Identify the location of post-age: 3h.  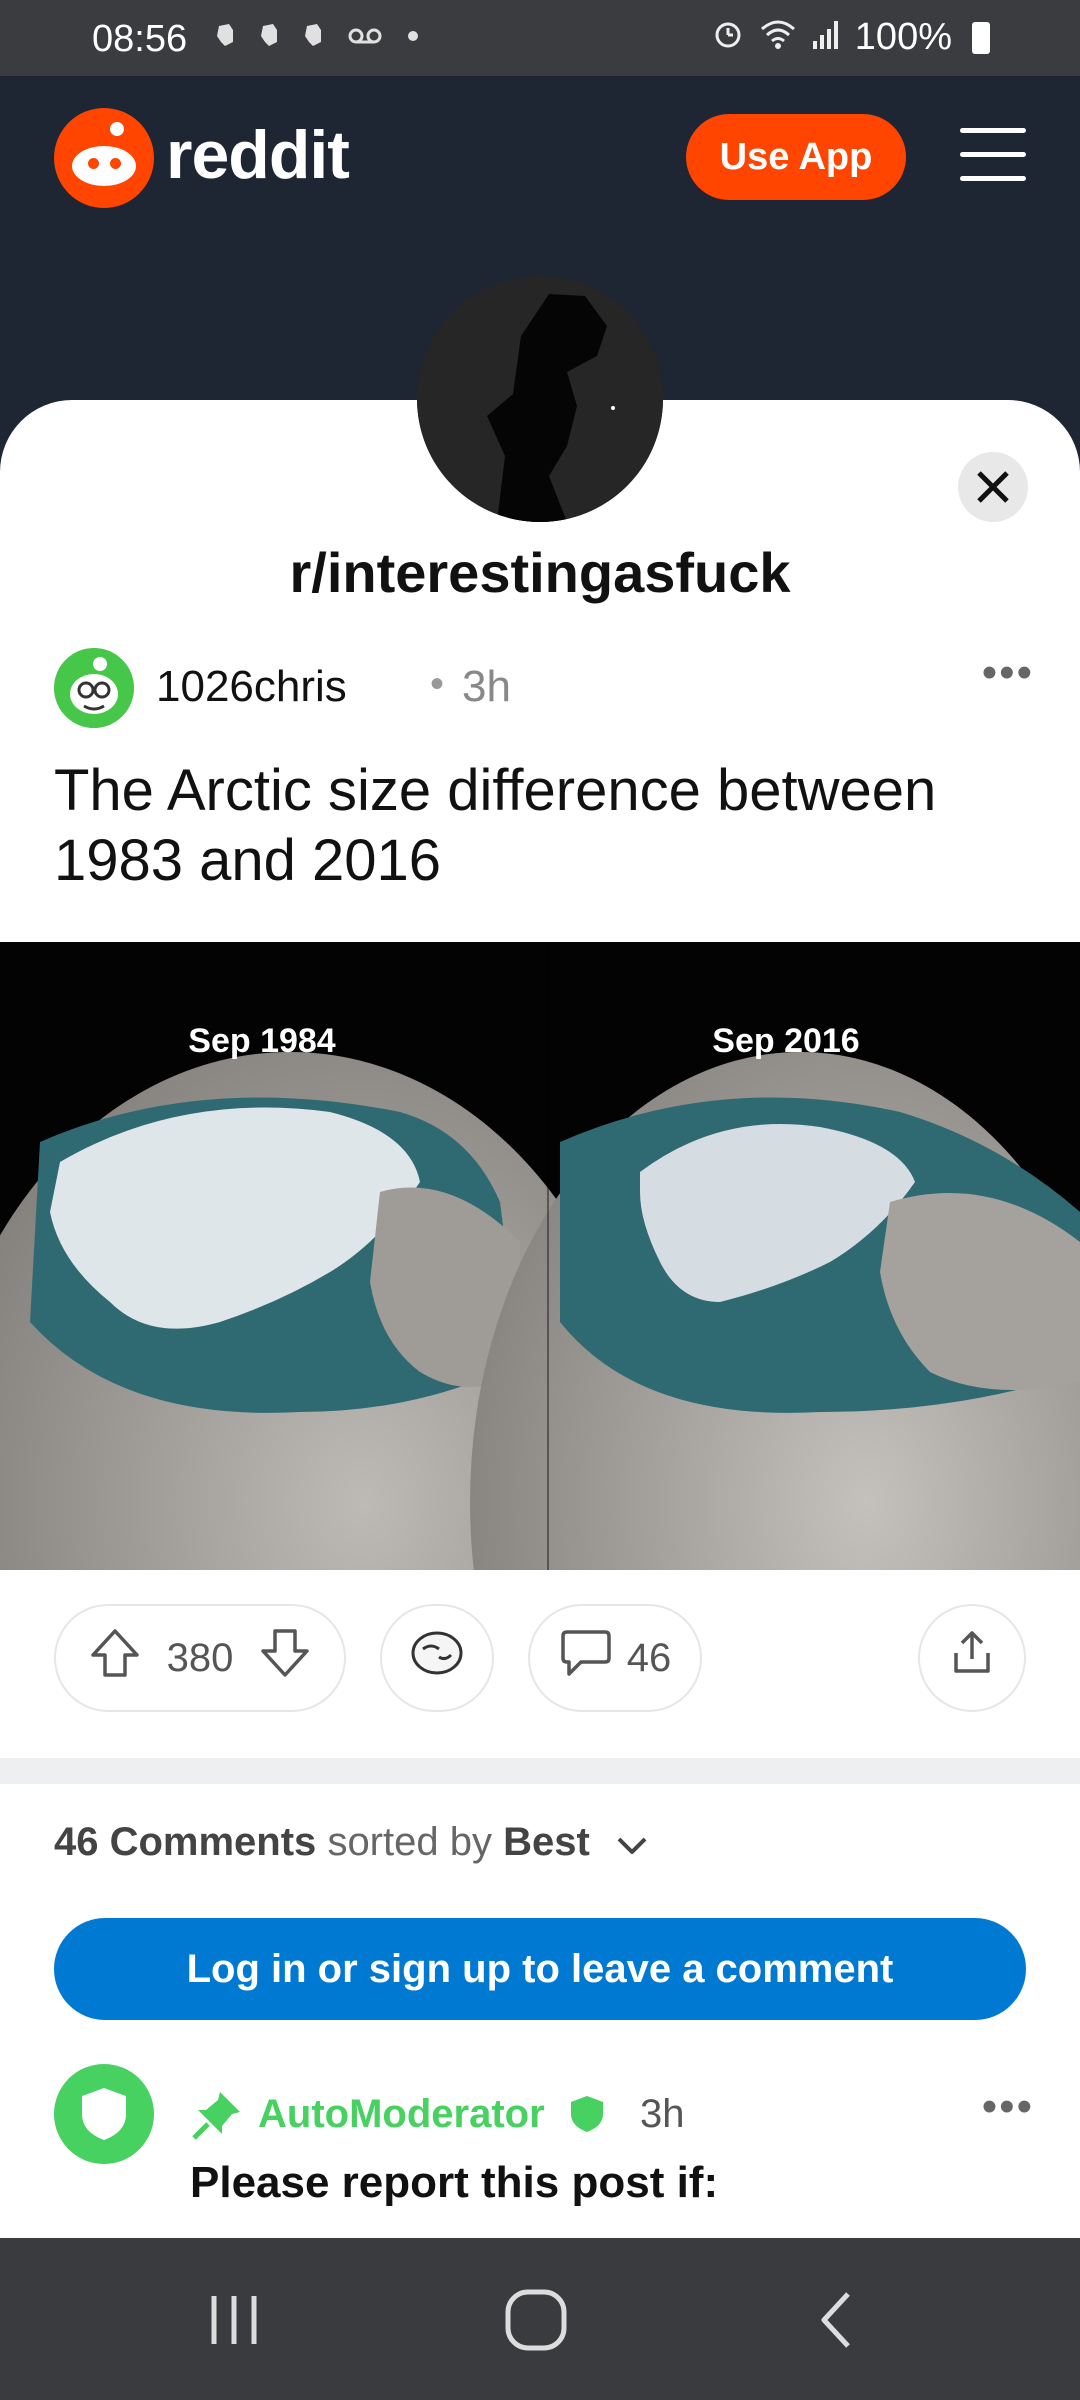
(486, 686).